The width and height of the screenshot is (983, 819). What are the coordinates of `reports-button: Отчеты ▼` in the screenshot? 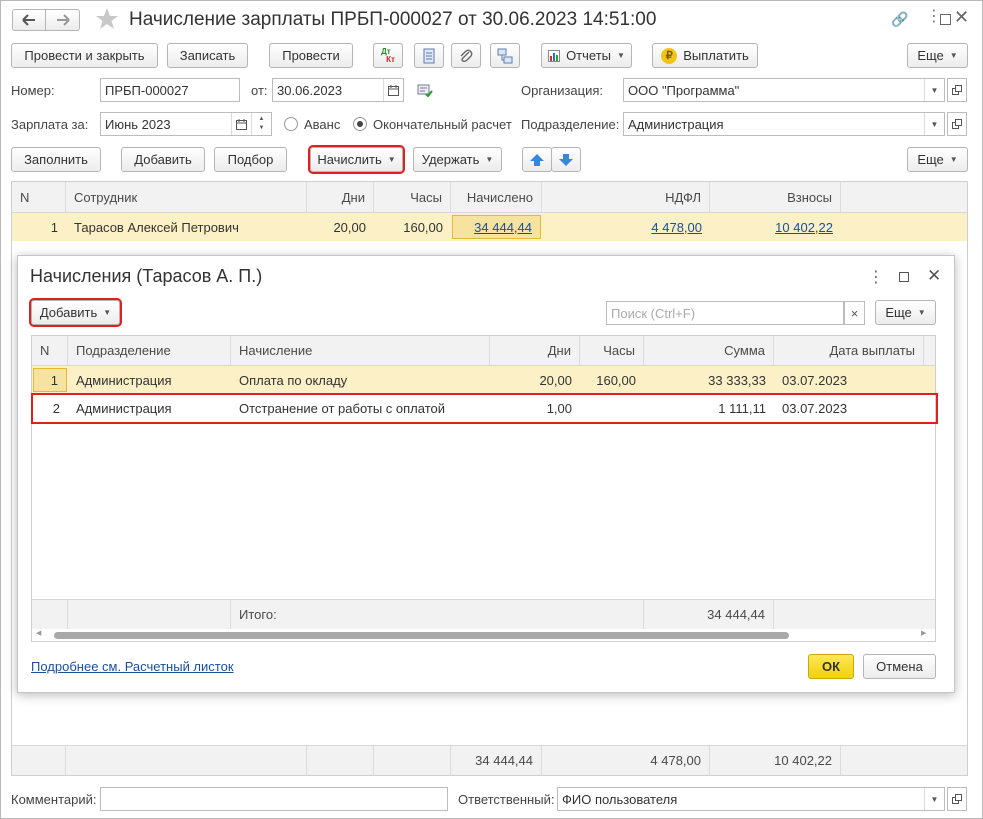 It's located at (586, 55).